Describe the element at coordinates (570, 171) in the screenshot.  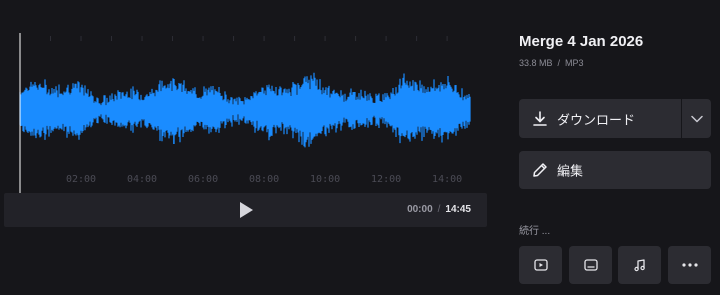
I see `edit-label: 編集` at that location.